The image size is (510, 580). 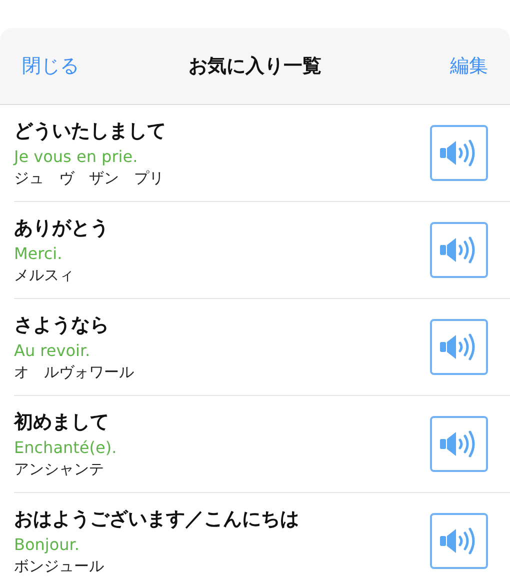 I want to click on french-phrase: Je vous en prie., so click(x=76, y=156).